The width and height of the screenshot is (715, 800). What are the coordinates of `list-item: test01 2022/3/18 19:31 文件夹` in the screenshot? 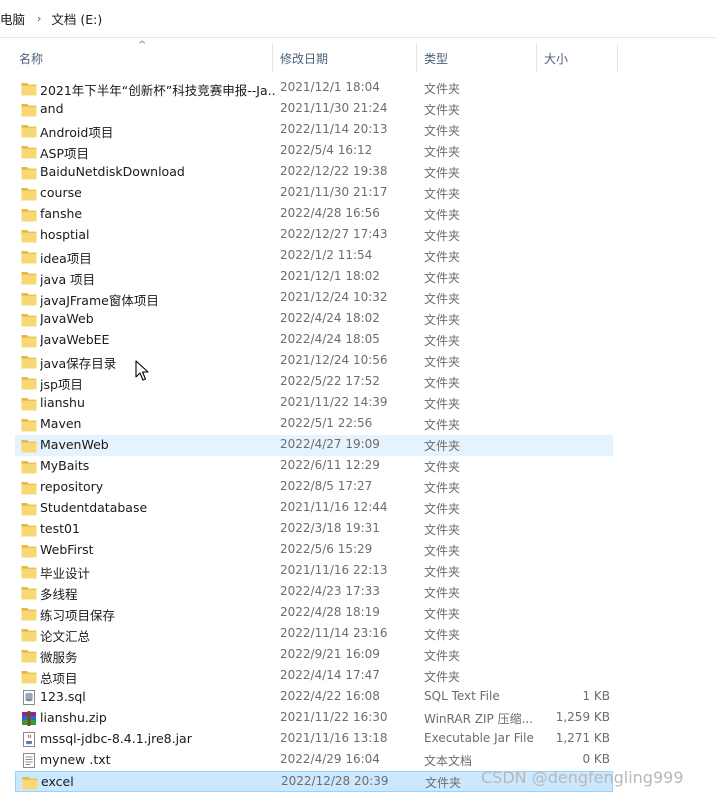 It's located at (314, 529).